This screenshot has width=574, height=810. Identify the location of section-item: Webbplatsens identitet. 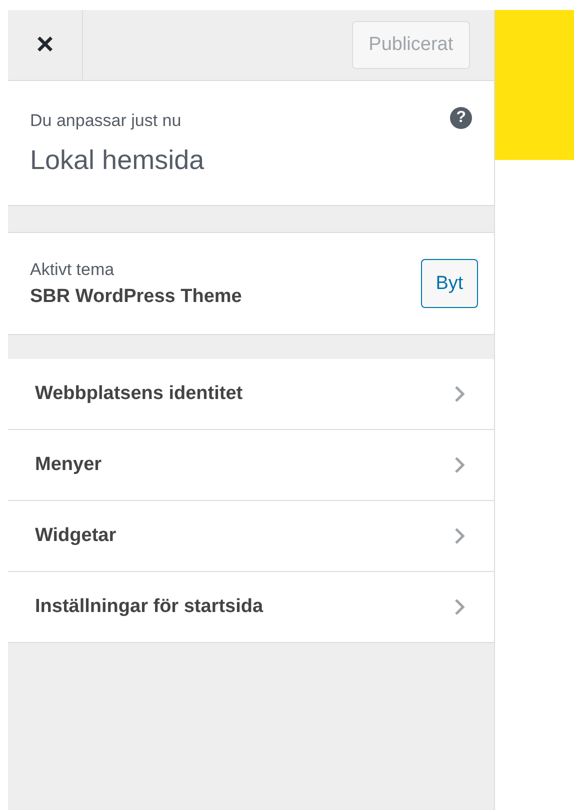
(251, 394).